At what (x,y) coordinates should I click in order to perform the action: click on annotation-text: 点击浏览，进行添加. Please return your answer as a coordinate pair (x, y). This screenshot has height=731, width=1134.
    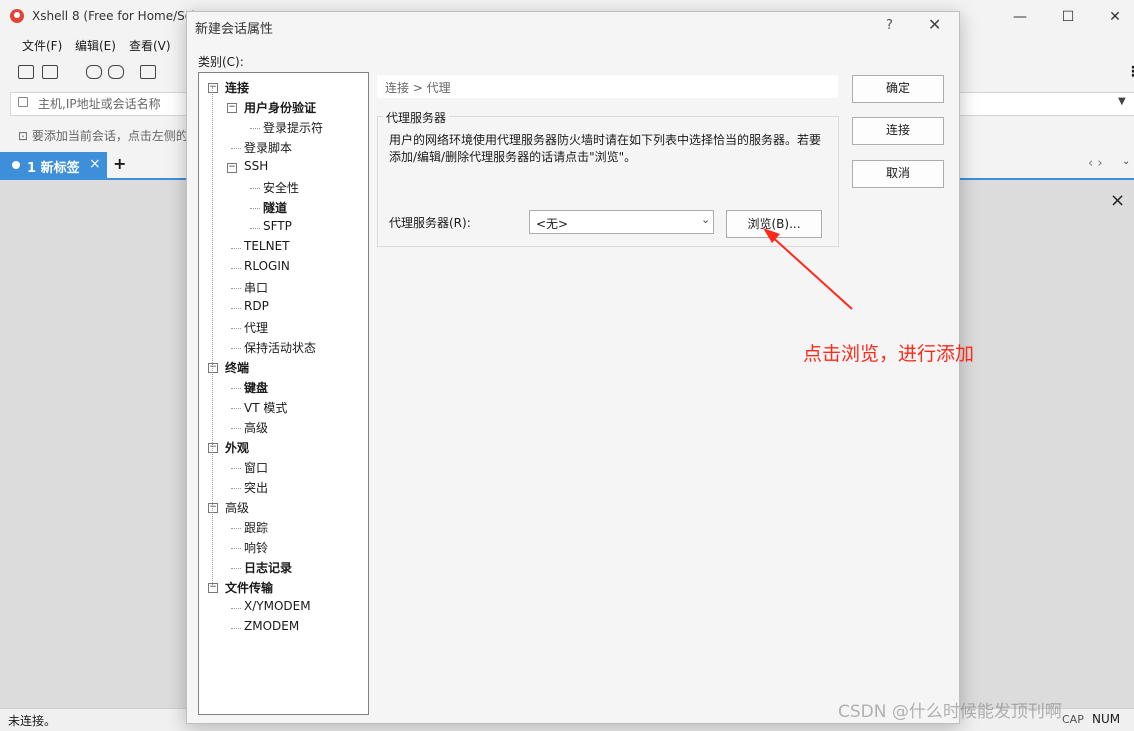
    Looking at the image, I should click on (889, 354).